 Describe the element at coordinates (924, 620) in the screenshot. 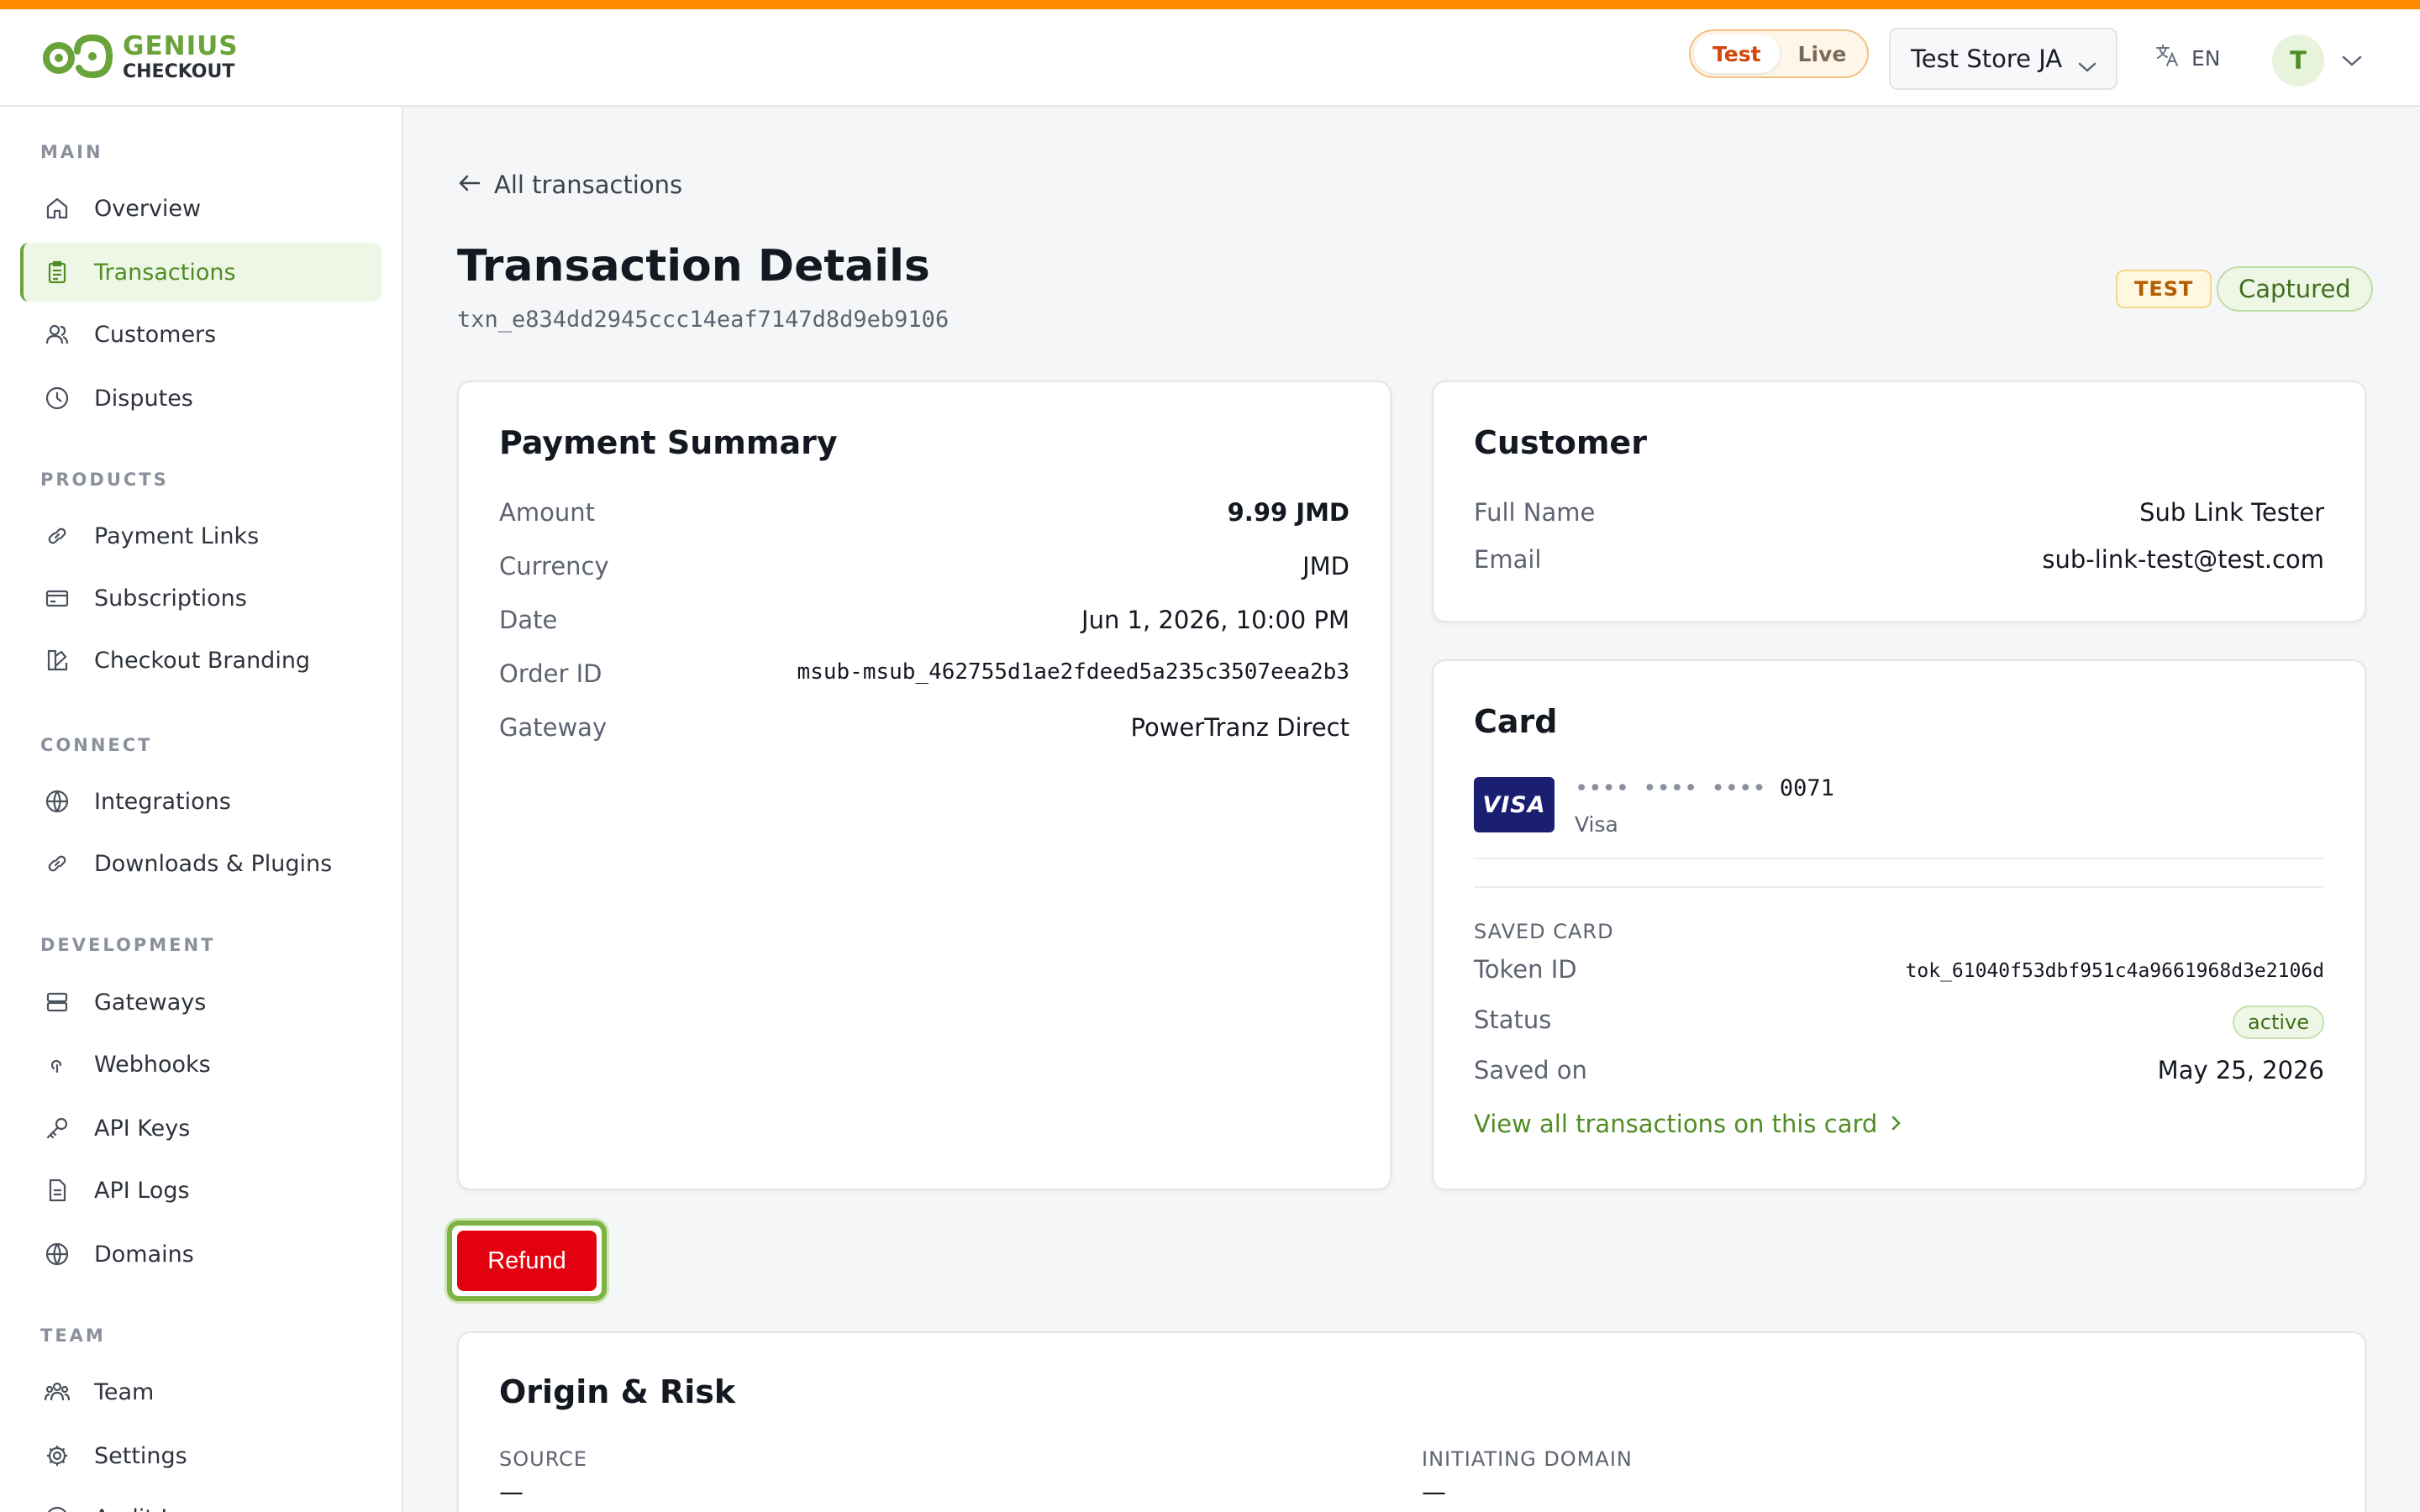

I see `summary-row-date: Date Jun 1, 2026, 10:00 PM` at that location.